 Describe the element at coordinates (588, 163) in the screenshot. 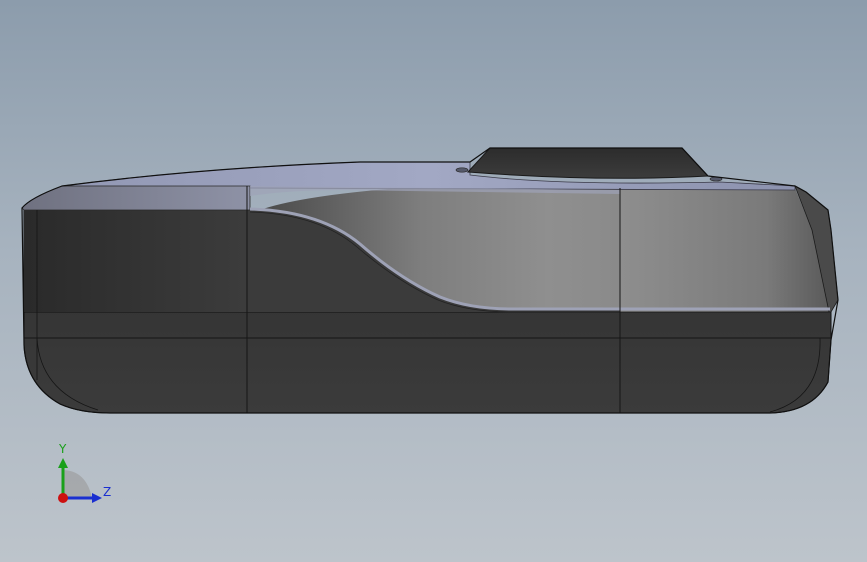

I see `top-bump` at that location.